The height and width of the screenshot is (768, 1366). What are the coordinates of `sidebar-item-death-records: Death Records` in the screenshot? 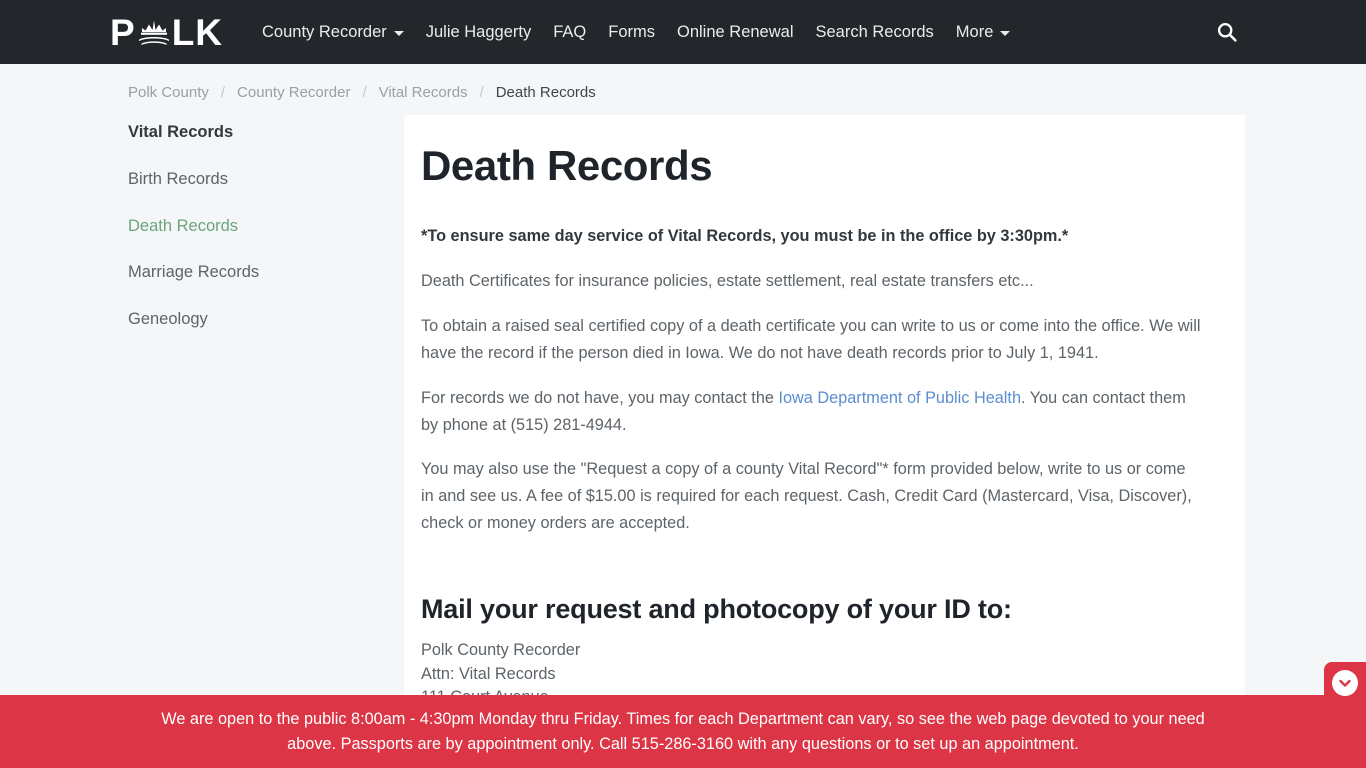 It's located at (266, 227).